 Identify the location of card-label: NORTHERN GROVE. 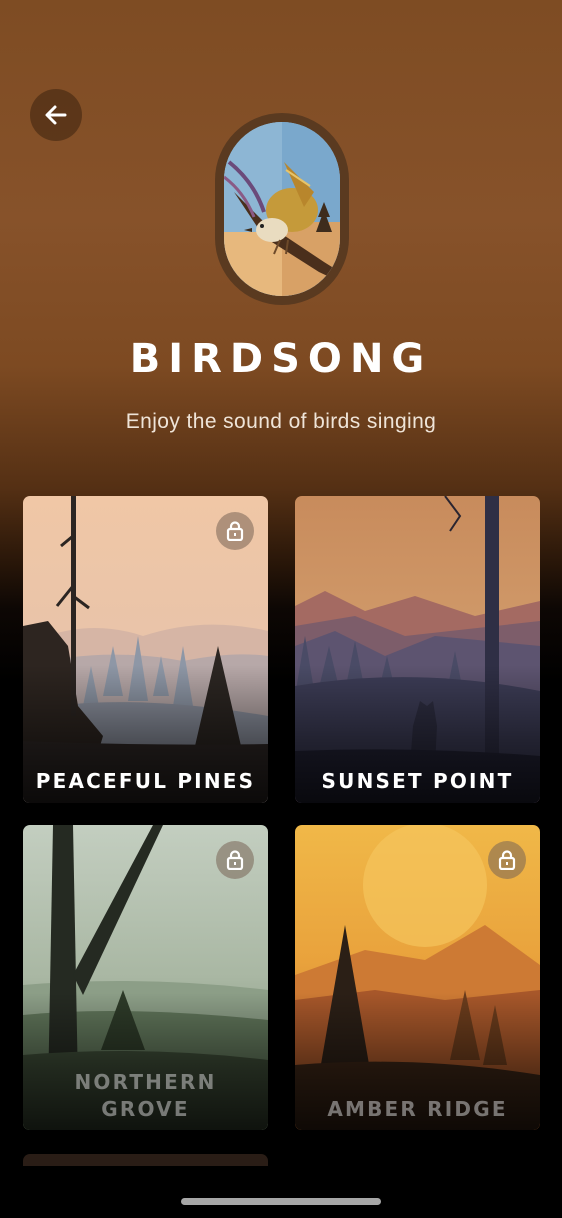
(145, 1095).